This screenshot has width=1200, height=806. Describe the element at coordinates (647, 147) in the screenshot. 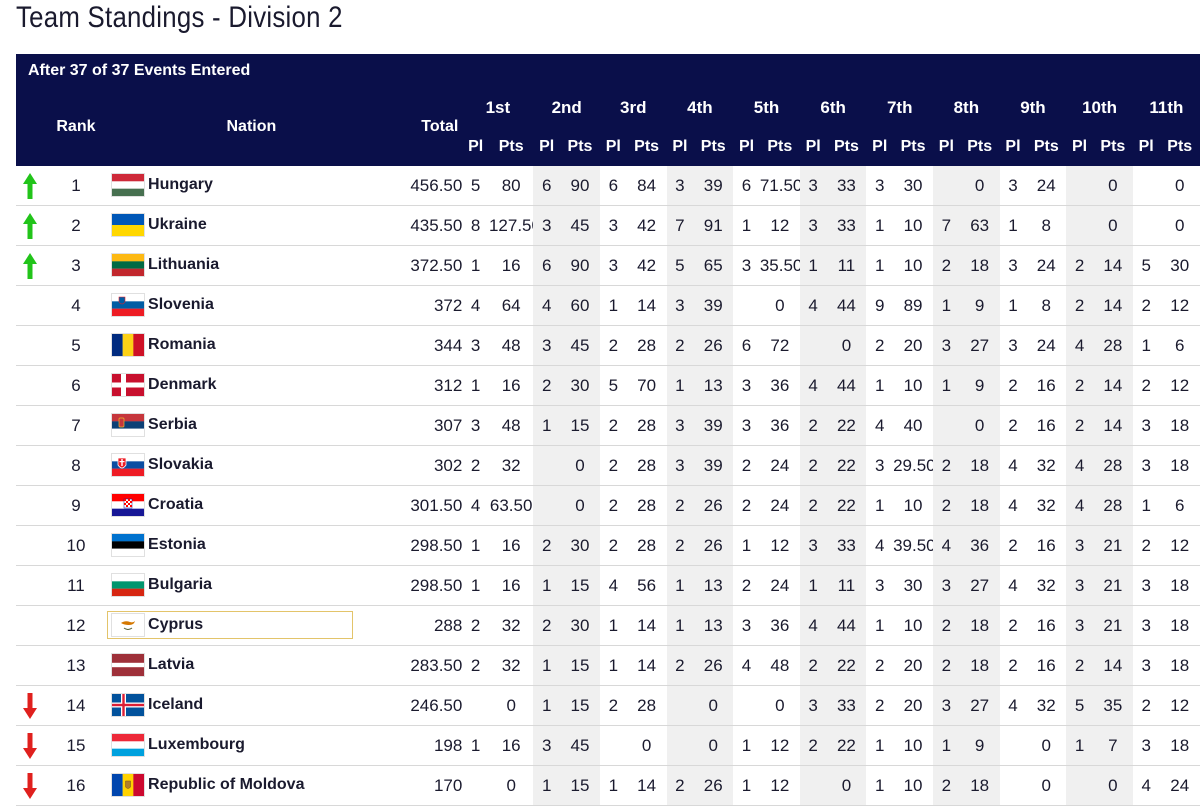

I see `header-pts: Pts` at that location.